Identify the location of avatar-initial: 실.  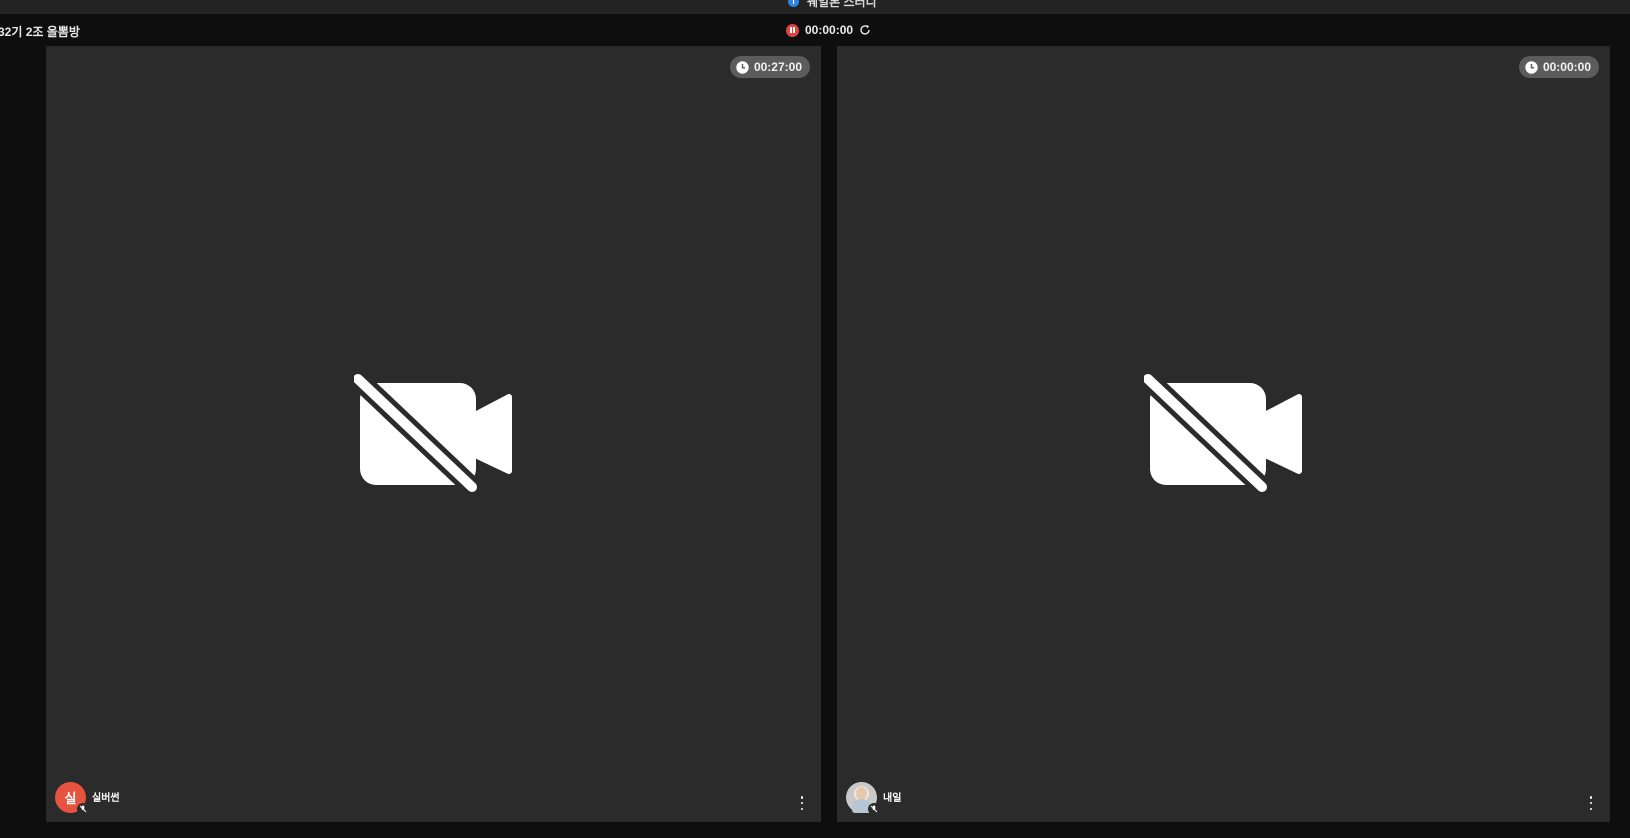
(70, 798).